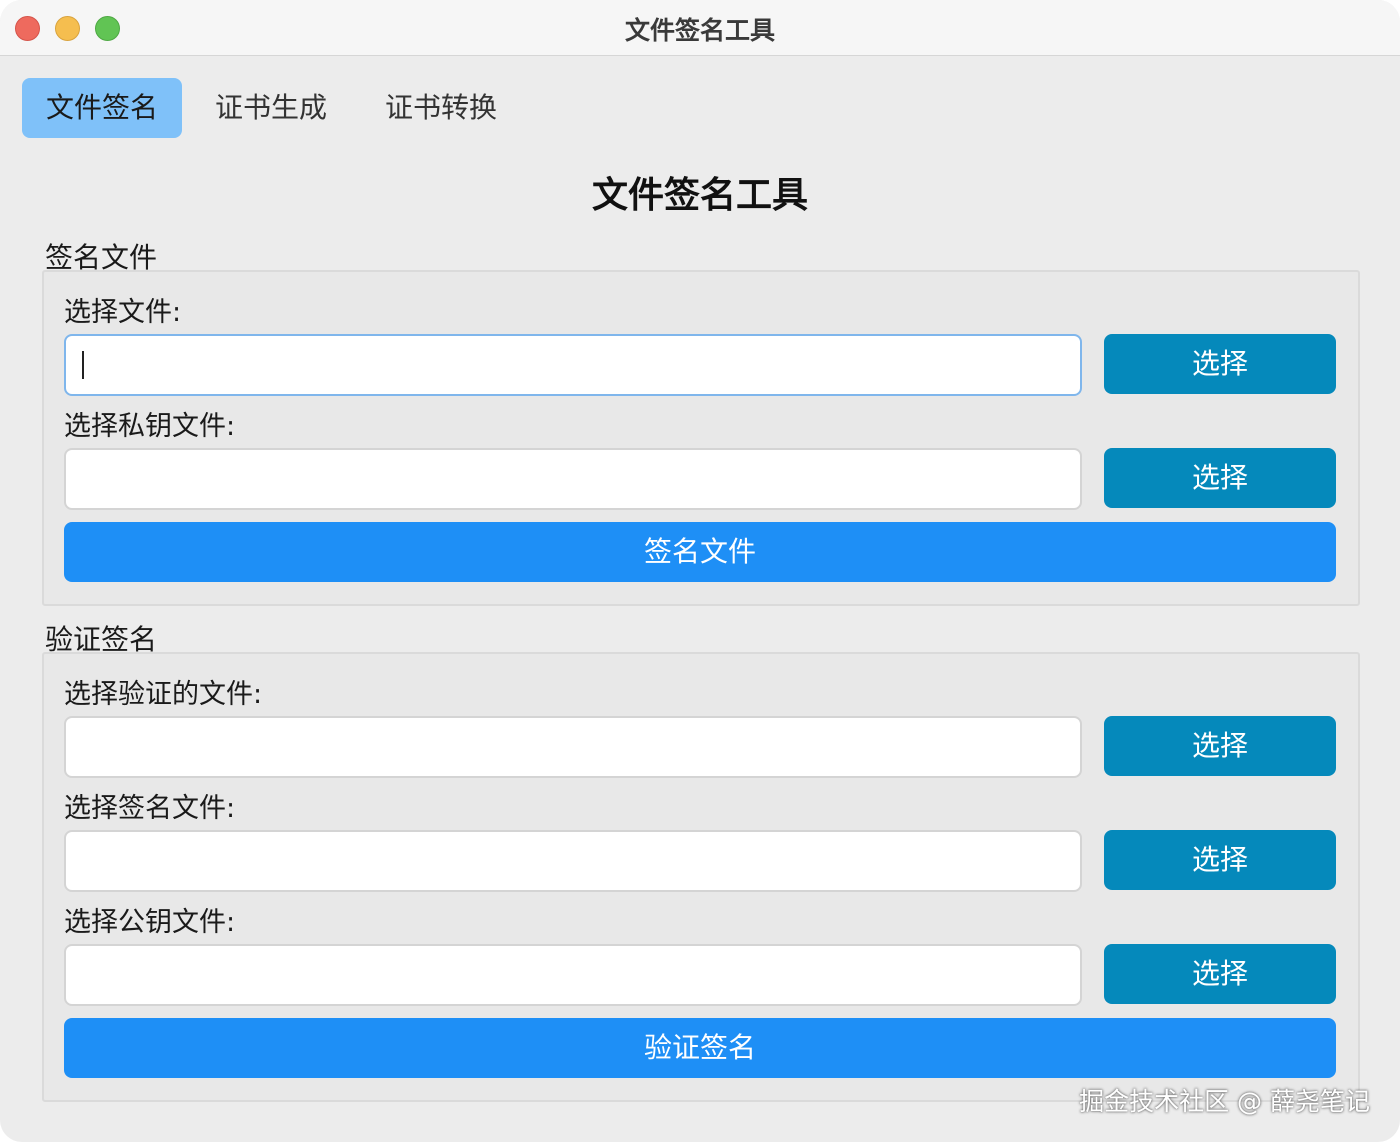  I want to click on file-label: 选择文件:, so click(123, 312).